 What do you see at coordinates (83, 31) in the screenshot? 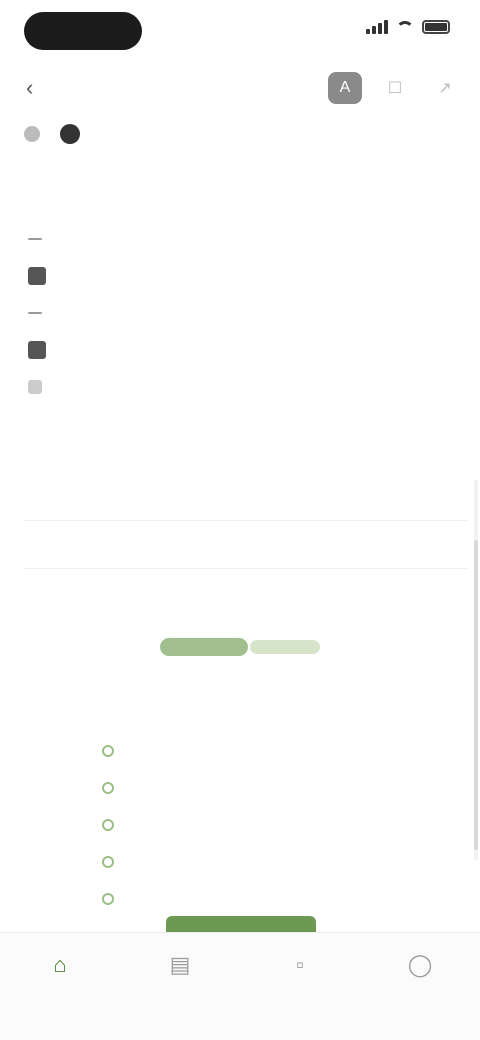
I see `status-time-pill` at bounding box center [83, 31].